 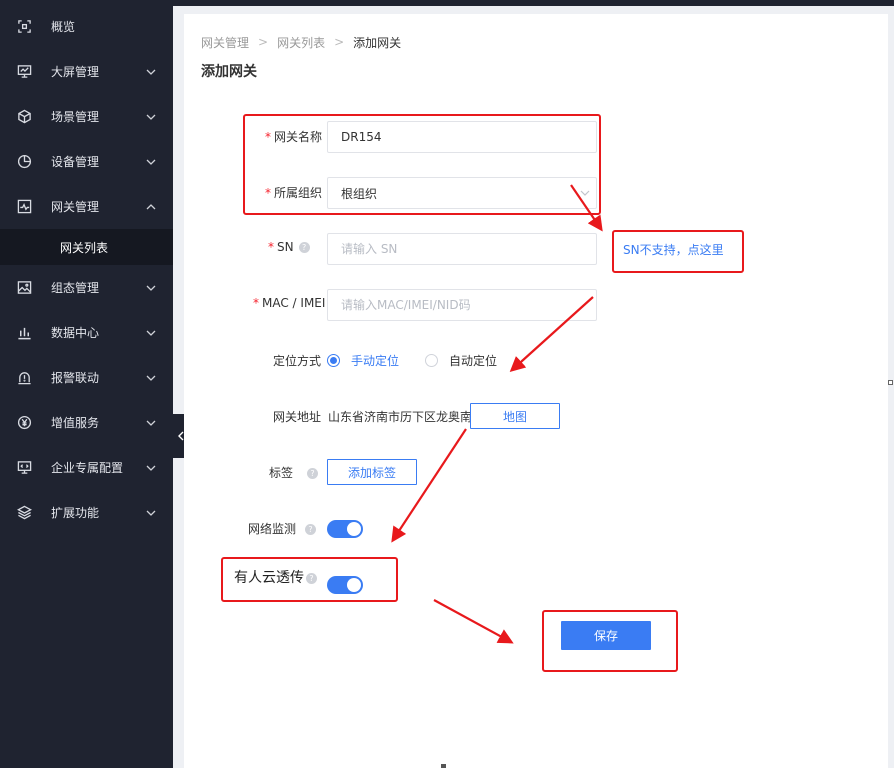 I want to click on sidebar-item-label: 概览, so click(x=63, y=27).